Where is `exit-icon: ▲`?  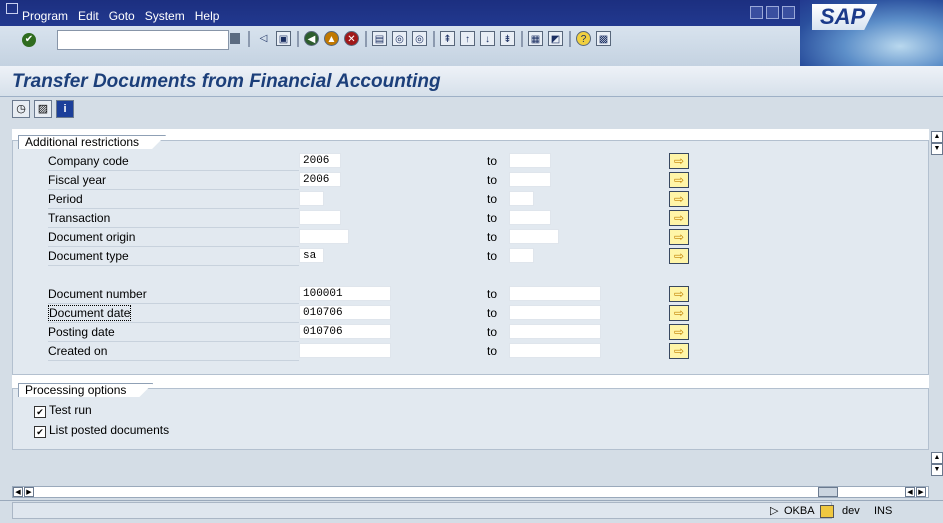 exit-icon: ▲ is located at coordinates (331, 38).